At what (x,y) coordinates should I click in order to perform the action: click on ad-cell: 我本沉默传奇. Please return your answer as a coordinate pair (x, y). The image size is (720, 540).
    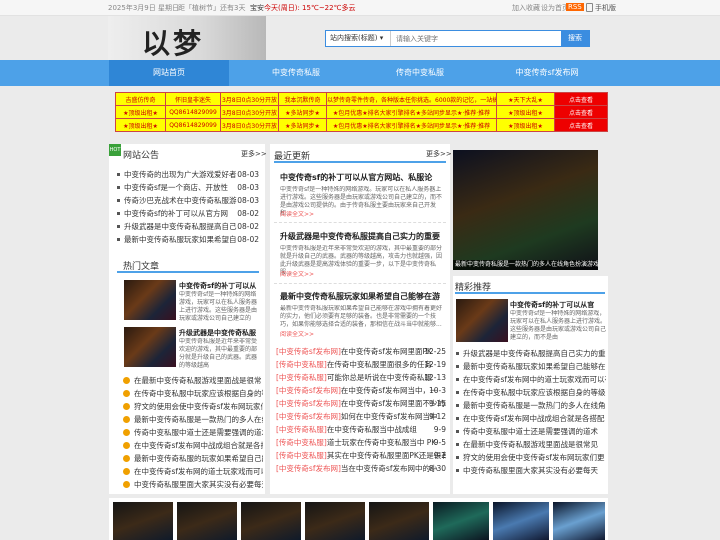
    Looking at the image, I should click on (302, 99).